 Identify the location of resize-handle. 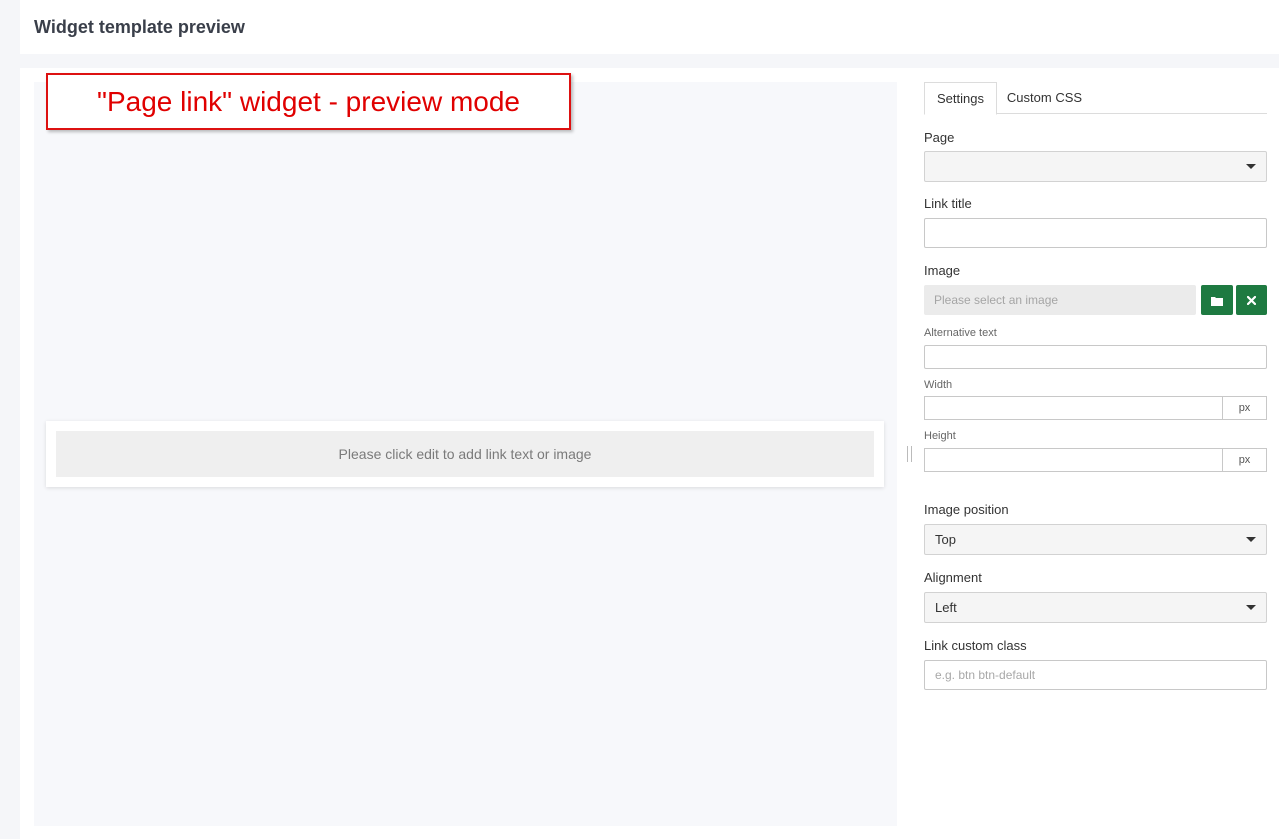
(909, 454).